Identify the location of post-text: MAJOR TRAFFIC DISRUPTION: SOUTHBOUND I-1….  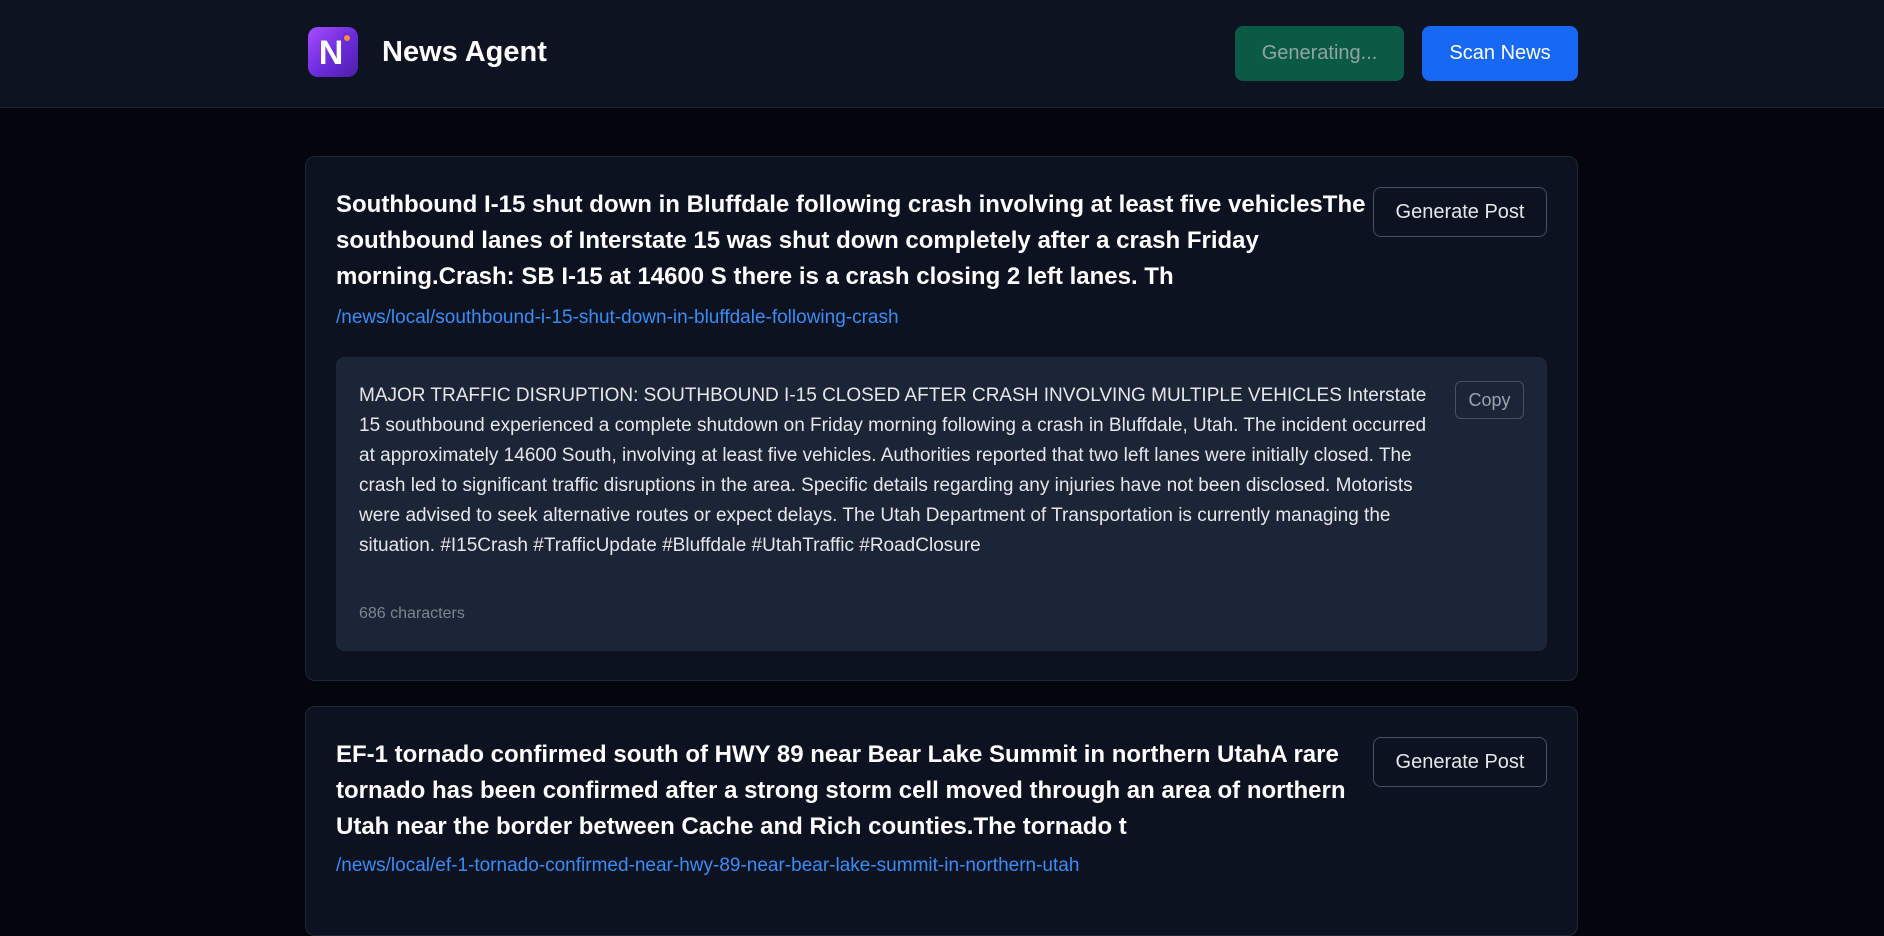
(893, 470).